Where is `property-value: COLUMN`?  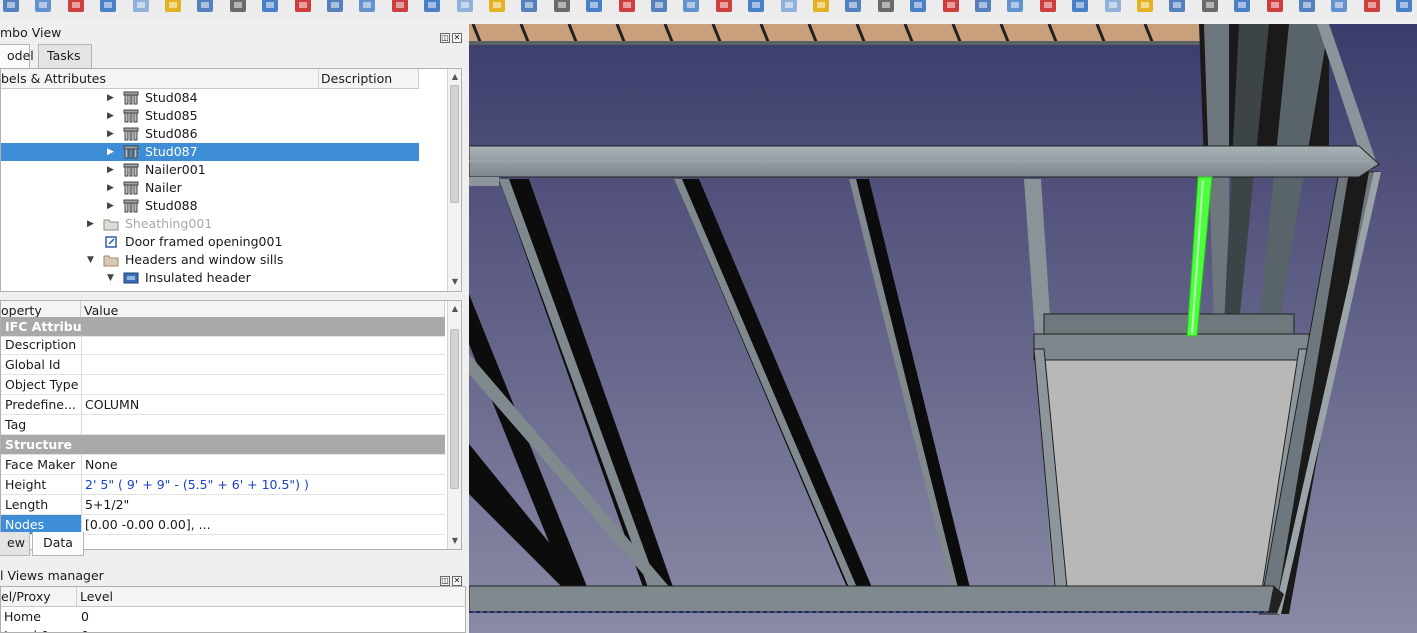 property-value: COLUMN is located at coordinates (112, 404).